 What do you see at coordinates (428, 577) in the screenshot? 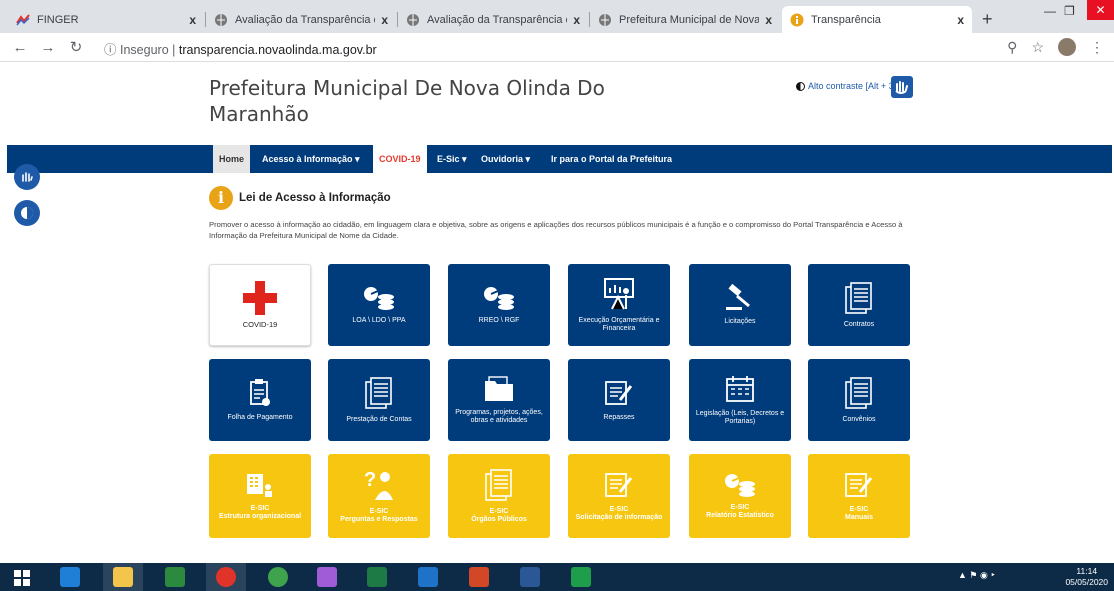
I see `outlook-icon` at bounding box center [428, 577].